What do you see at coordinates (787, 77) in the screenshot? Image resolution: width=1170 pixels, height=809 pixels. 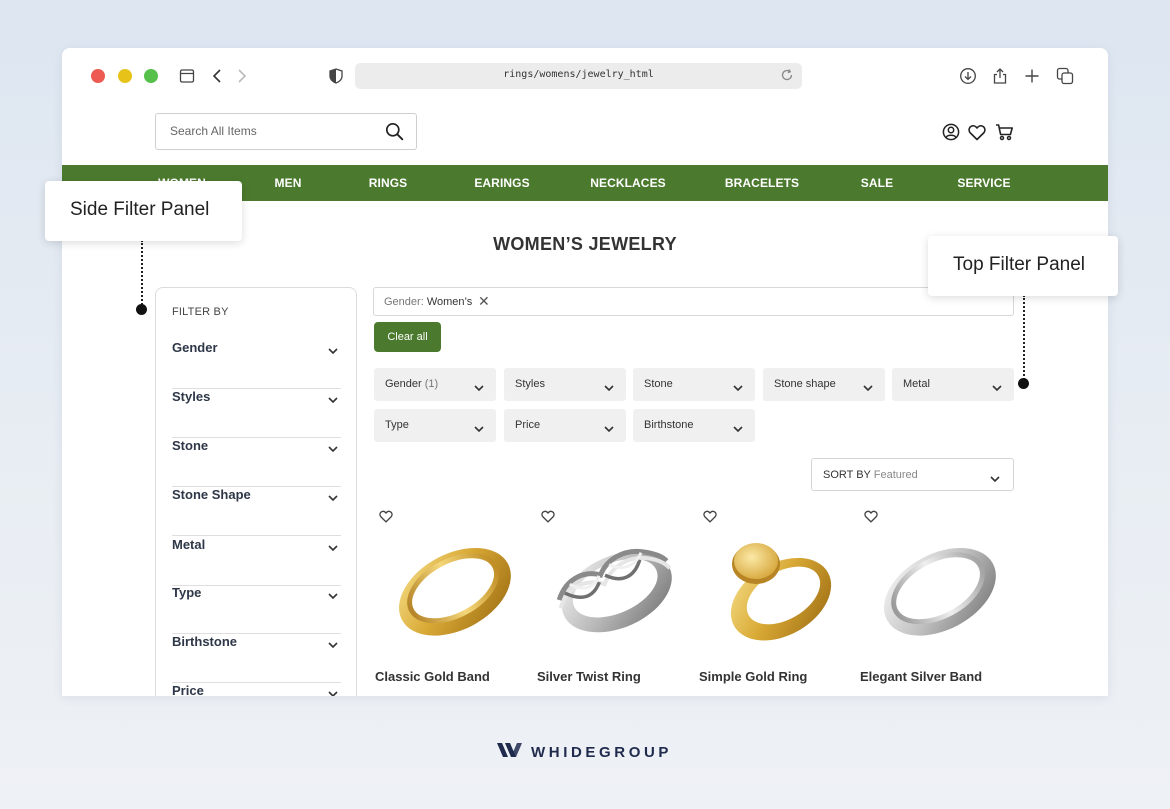 I see `reload-icon` at bounding box center [787, 77].